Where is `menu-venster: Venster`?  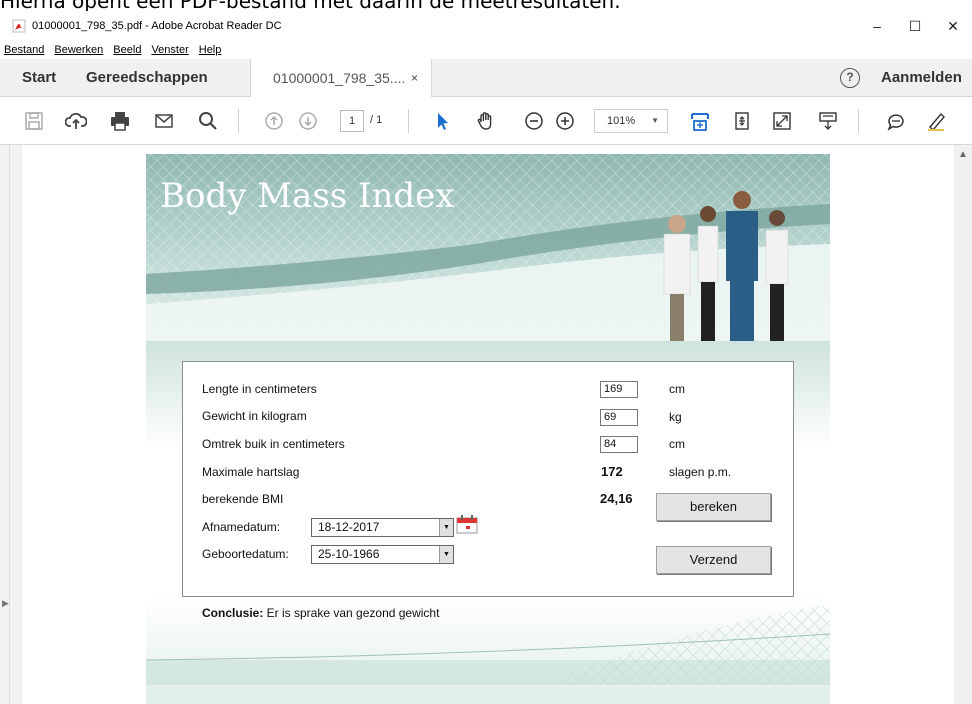
menu-venster: Venster is located at coordinates (169, 50).